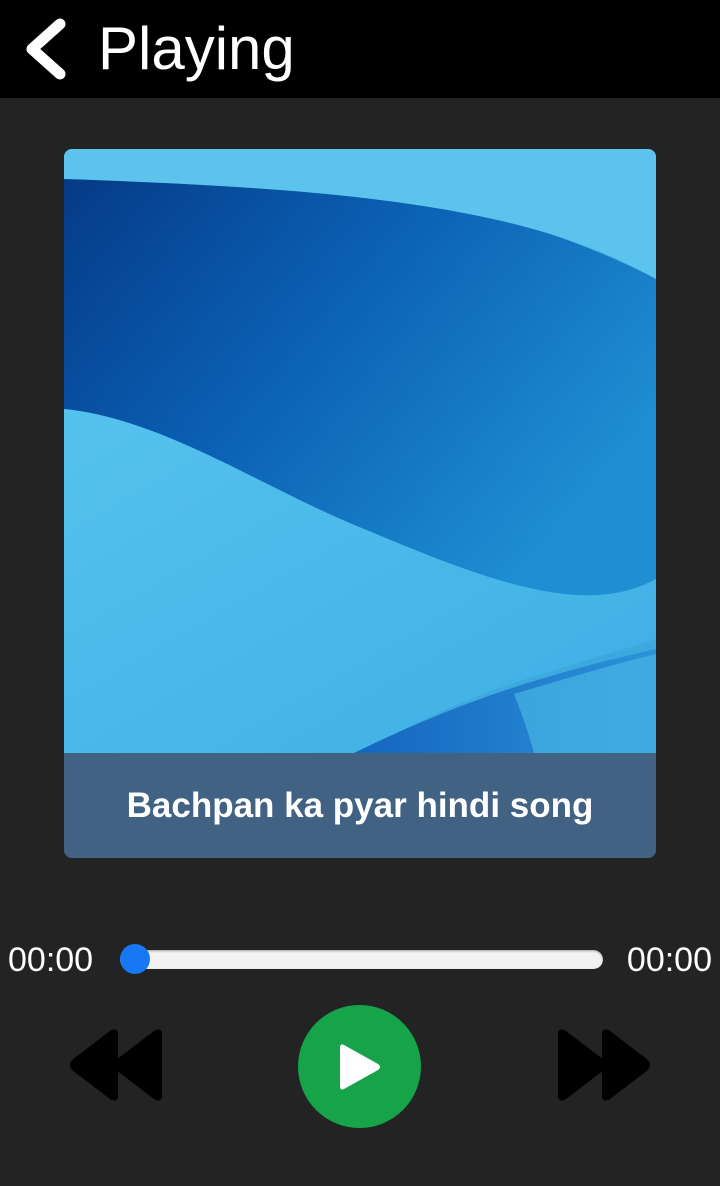  I want to click on rewind-button, so click(116, 1065).